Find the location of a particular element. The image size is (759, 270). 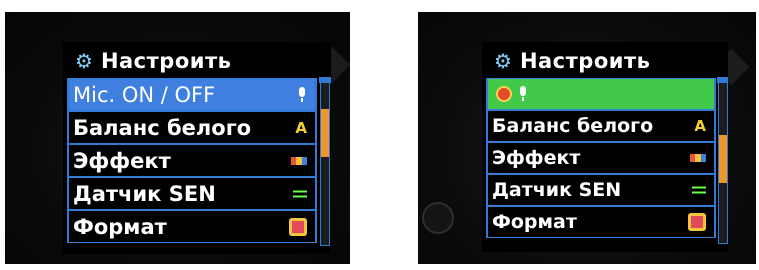

mic-on-icon is located at coordinates (523, 94).